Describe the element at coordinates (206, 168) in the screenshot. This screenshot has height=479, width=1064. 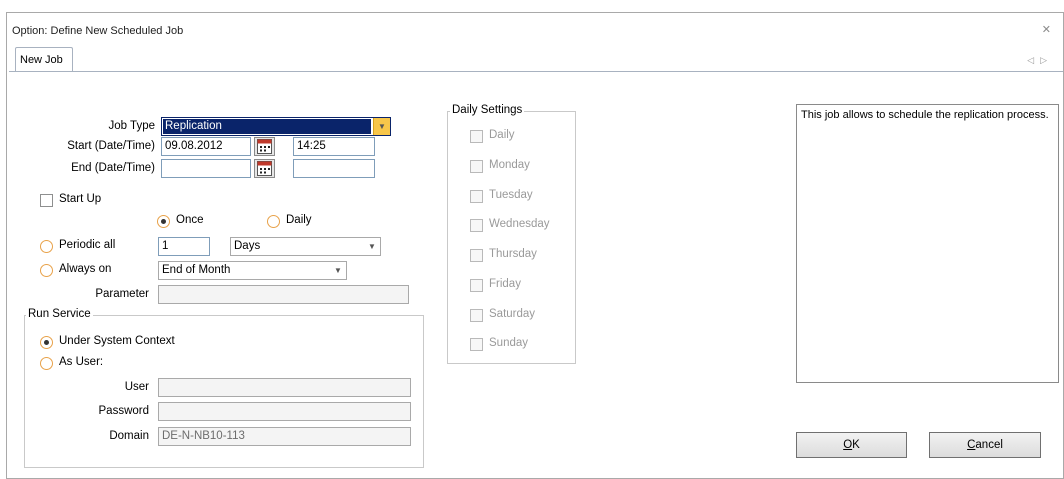
I see `end-date-input` at that location.